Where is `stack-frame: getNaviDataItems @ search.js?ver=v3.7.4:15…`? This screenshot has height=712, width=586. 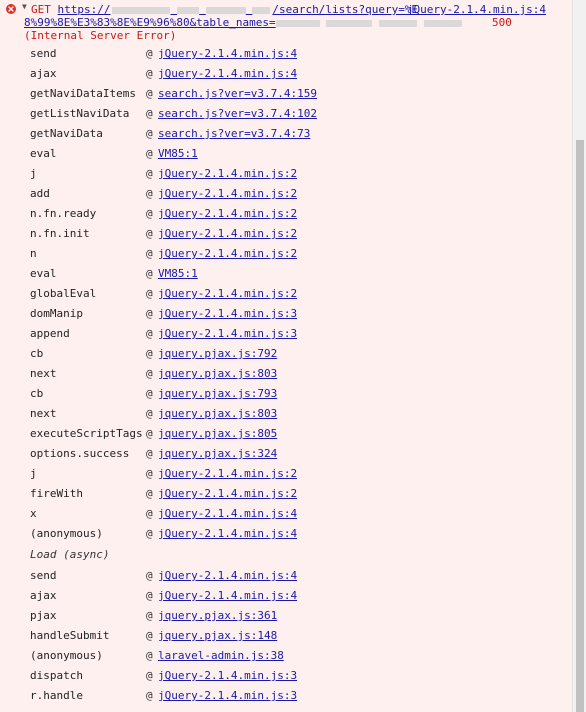
stack-frame: getNaviDataItems @ search.js?ver=v3.7.4:15… is located at coordinates (301, 94).